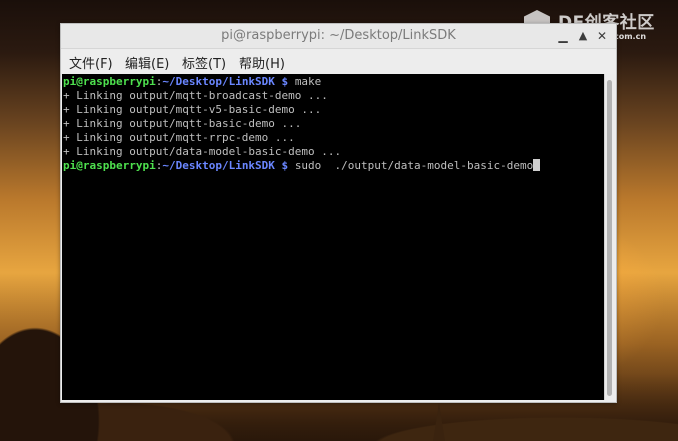 The width and height of the screenshot is (678, 441). Describe the element at coordinates (338, 61) in the screenshot. I see `menu-bar: 文件(F) 编辑(E) 标签(T) 帮助(H)` at that location.